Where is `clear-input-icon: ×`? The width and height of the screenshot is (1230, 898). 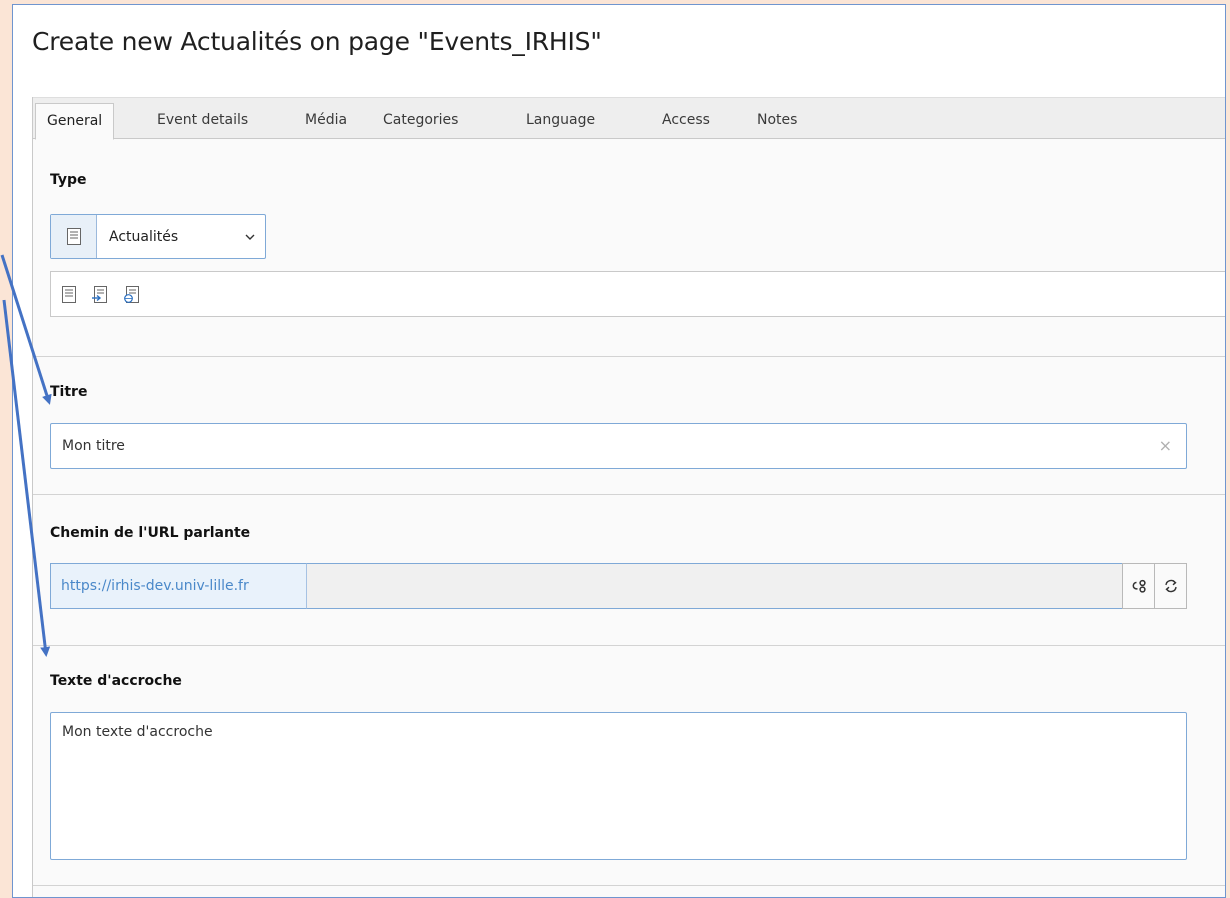 clear-input-icon: × is located at coordinates (1165, 446).